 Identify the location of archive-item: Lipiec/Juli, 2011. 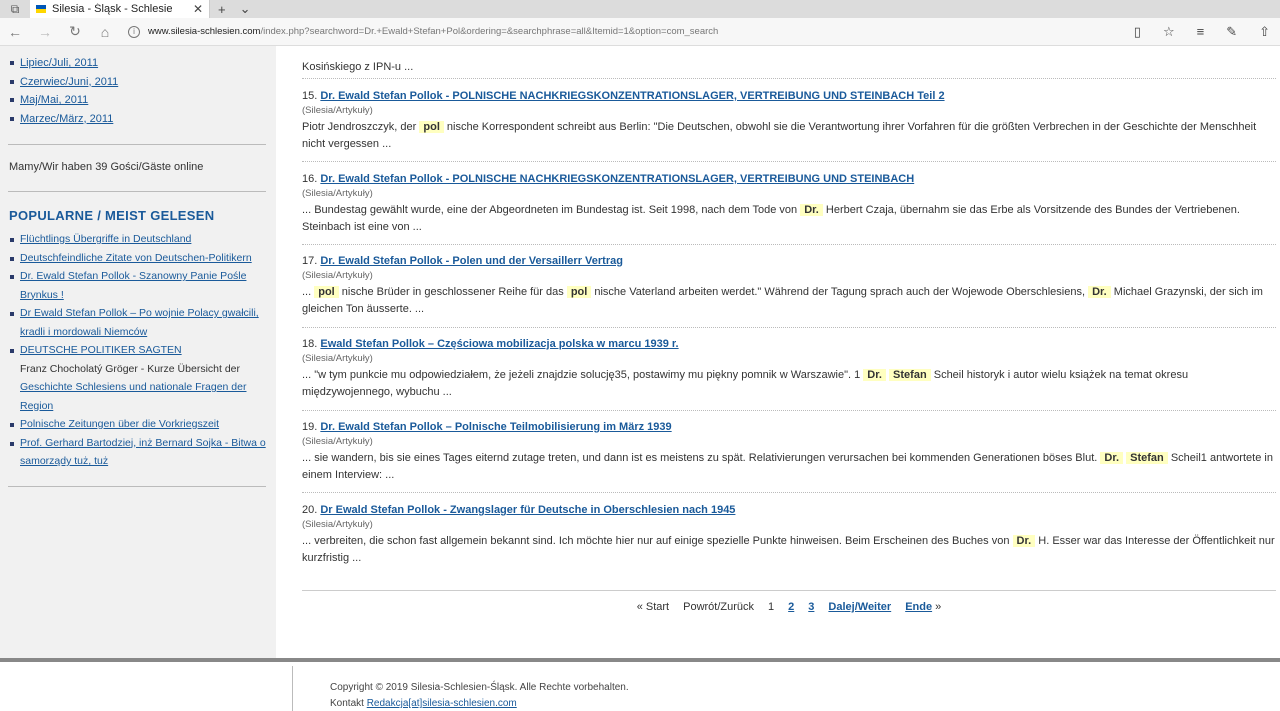
(64, 63).